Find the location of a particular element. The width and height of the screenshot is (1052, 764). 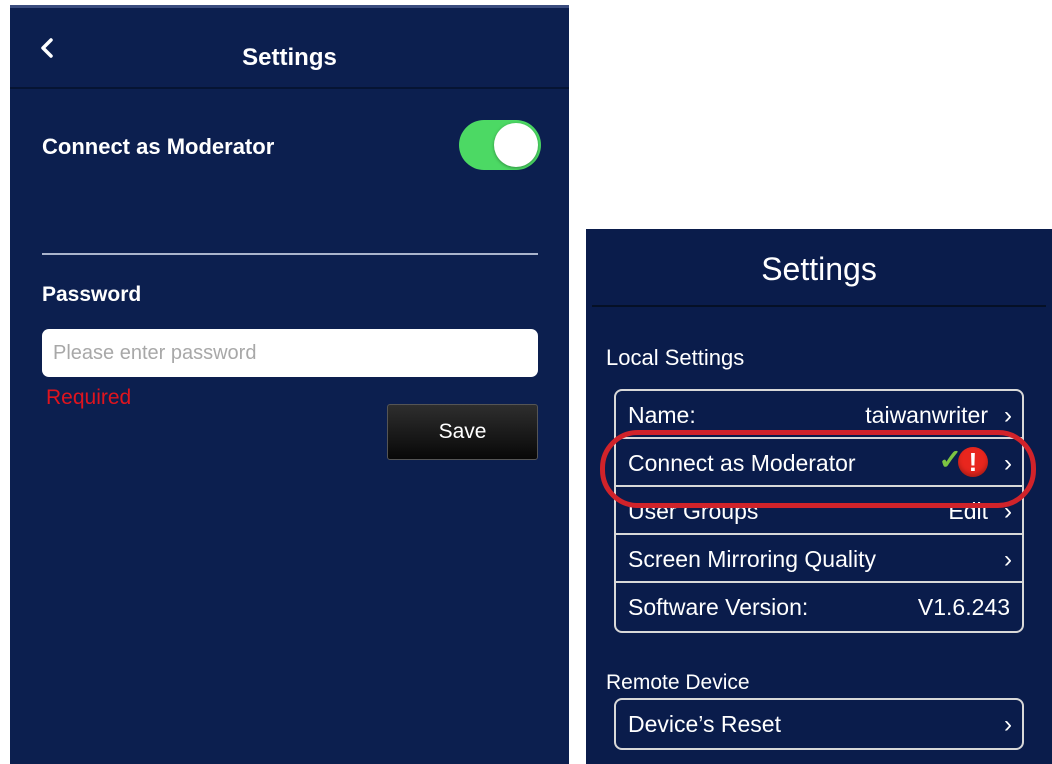

section-divider is located at coordinates (290, 254).